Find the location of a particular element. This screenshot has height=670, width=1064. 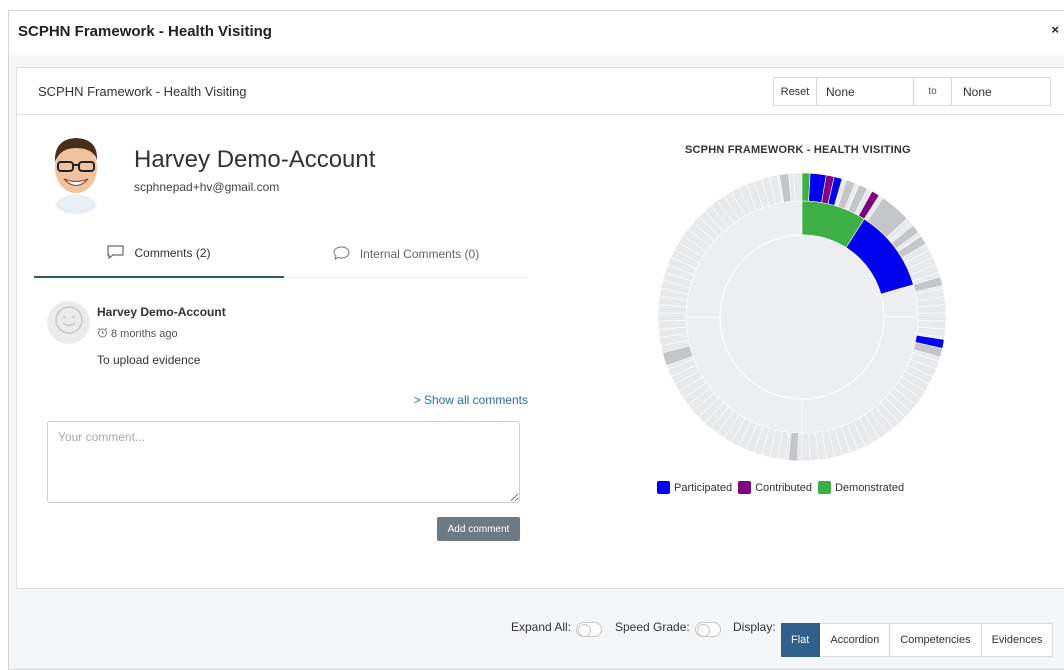

expand-all-toggle is located at coordinates (589, 629).